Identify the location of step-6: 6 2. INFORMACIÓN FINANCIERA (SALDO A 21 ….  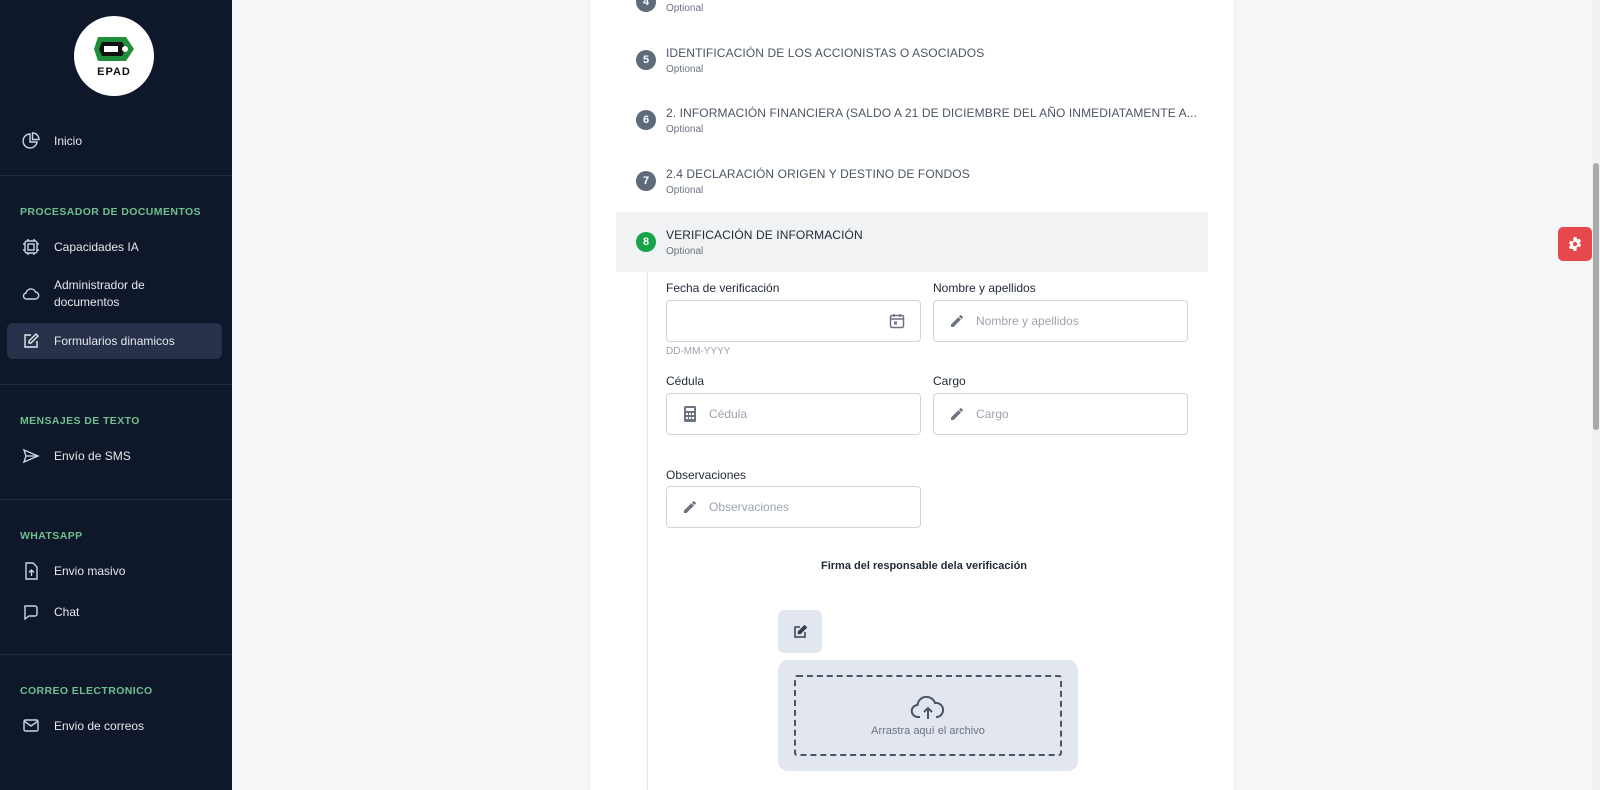
(912, 120).